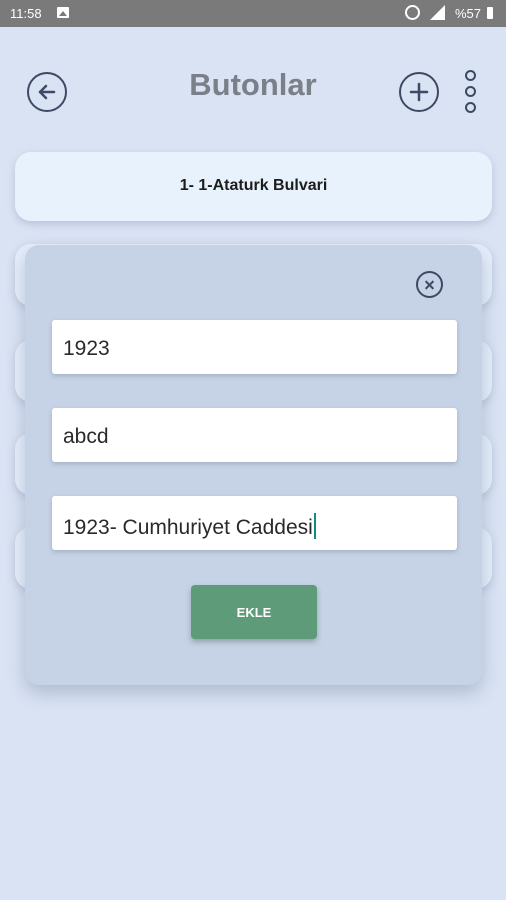  I want to click on text-cursor, so click(314, 526).